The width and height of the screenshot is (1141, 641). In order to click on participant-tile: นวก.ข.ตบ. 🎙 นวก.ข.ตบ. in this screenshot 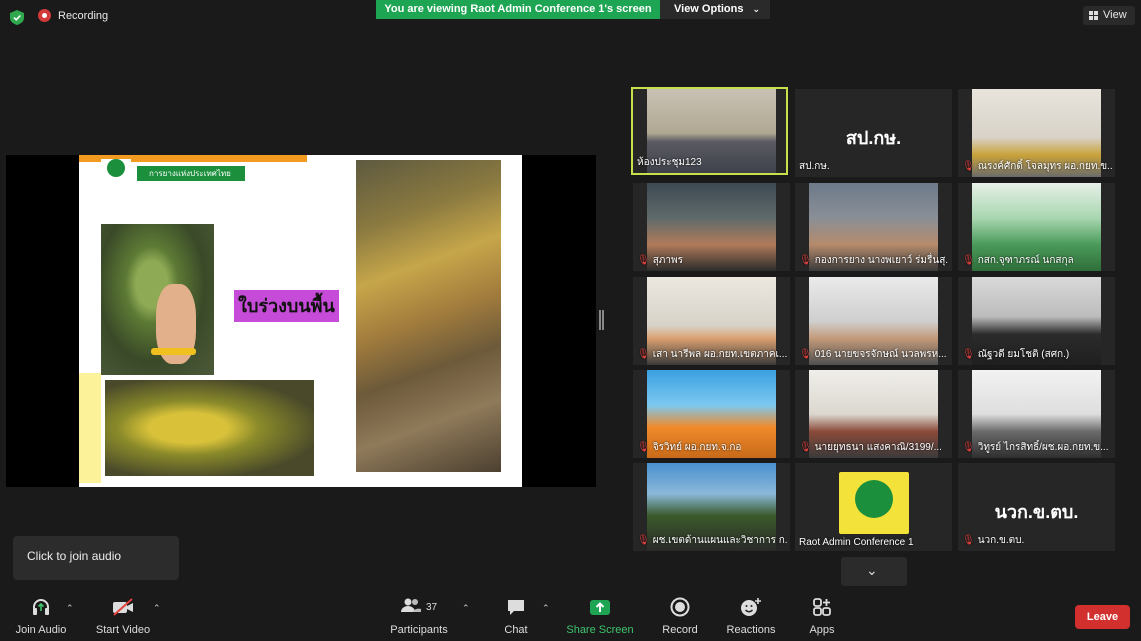, I will do `click(1036, 507)`.